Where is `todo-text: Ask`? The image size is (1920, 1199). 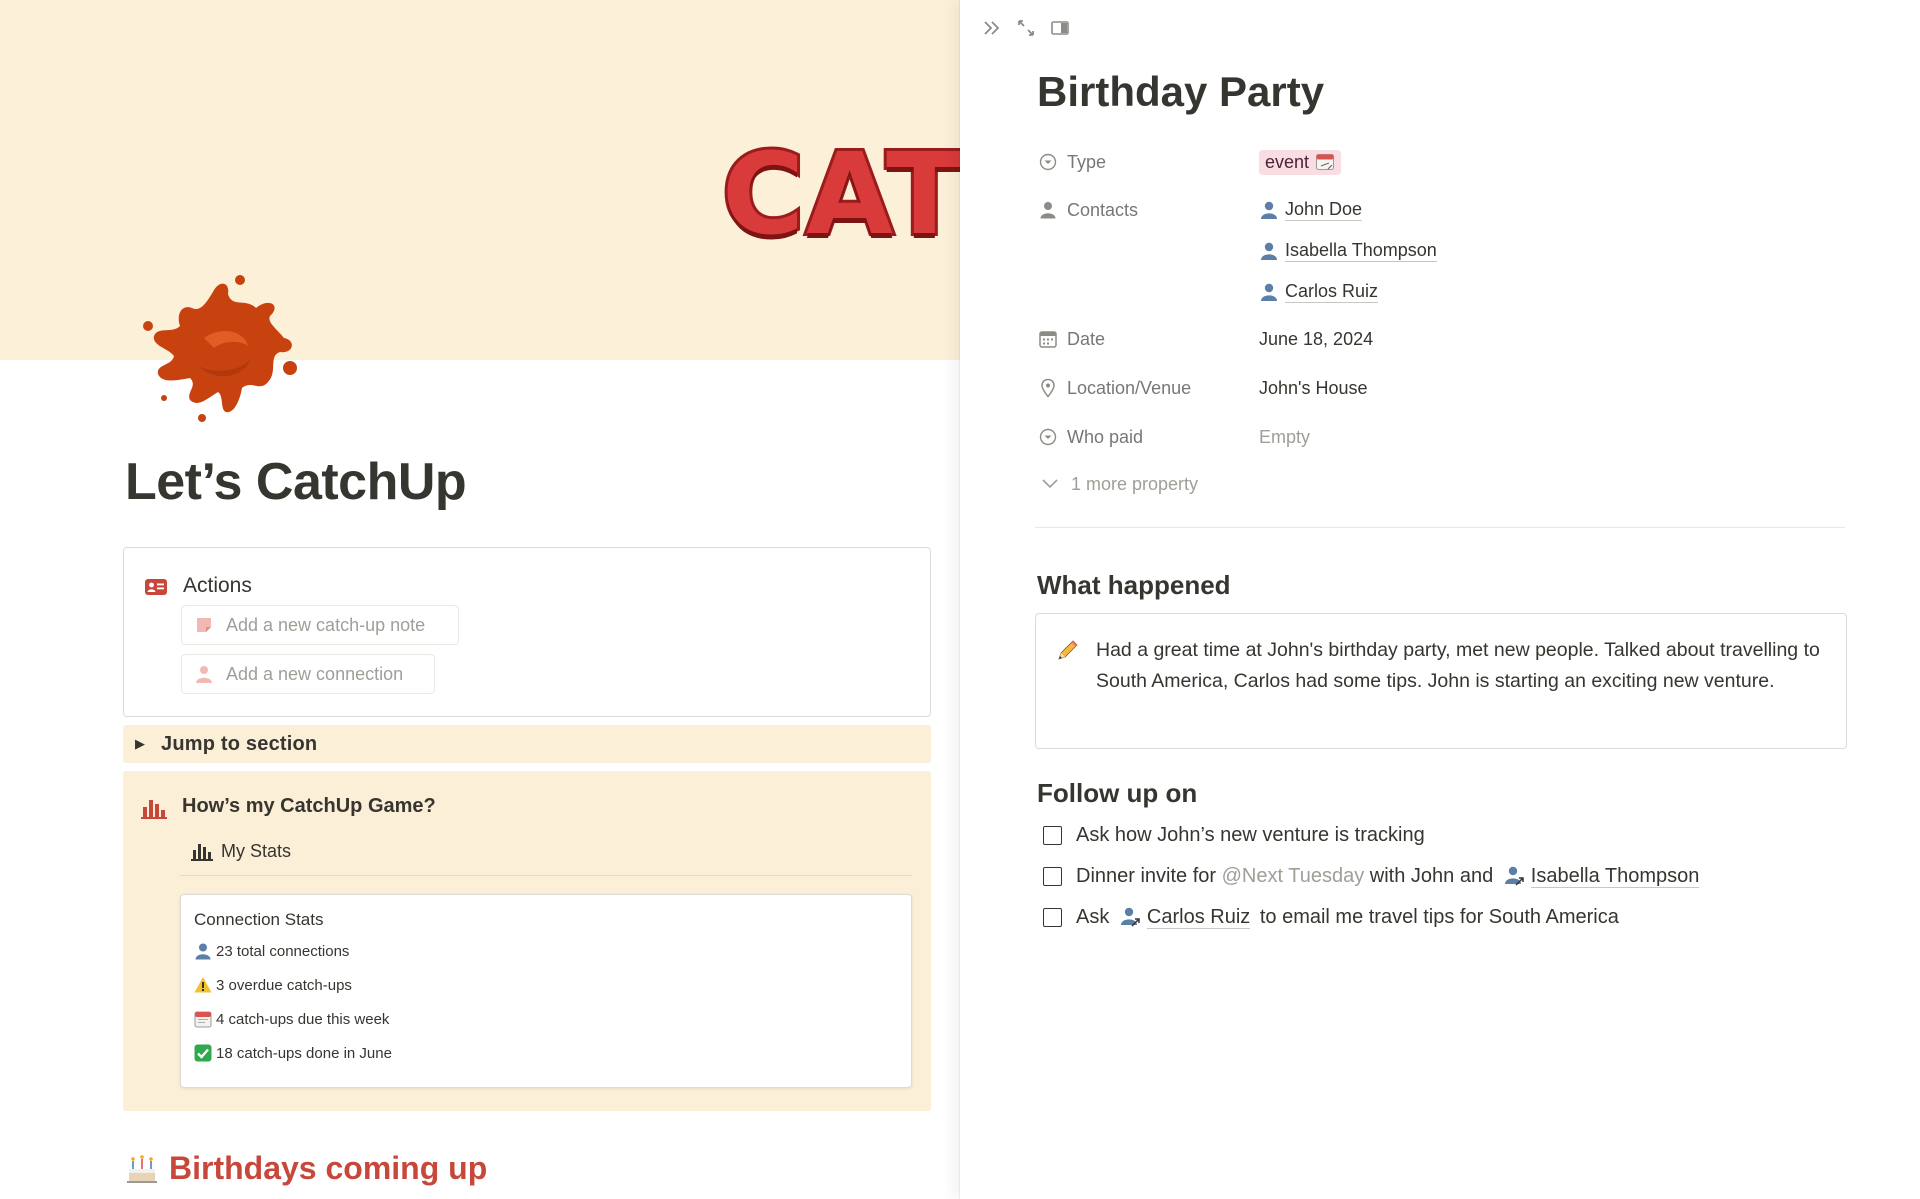
todo-text: Ask is located at coordinates (1092, 917).